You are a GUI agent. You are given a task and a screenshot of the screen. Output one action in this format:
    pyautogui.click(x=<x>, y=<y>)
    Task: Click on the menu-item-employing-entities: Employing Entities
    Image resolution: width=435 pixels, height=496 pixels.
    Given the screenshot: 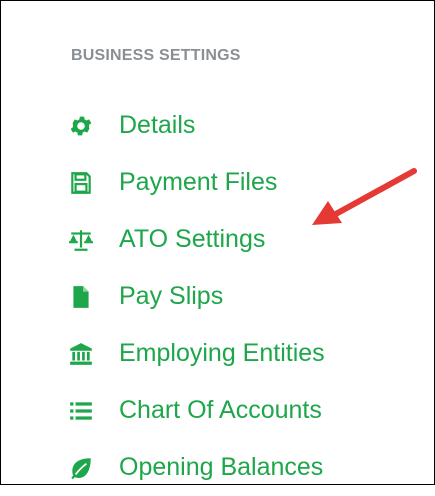 What is the action you would take?
    pyautogui.click(x=196, y=353)
    